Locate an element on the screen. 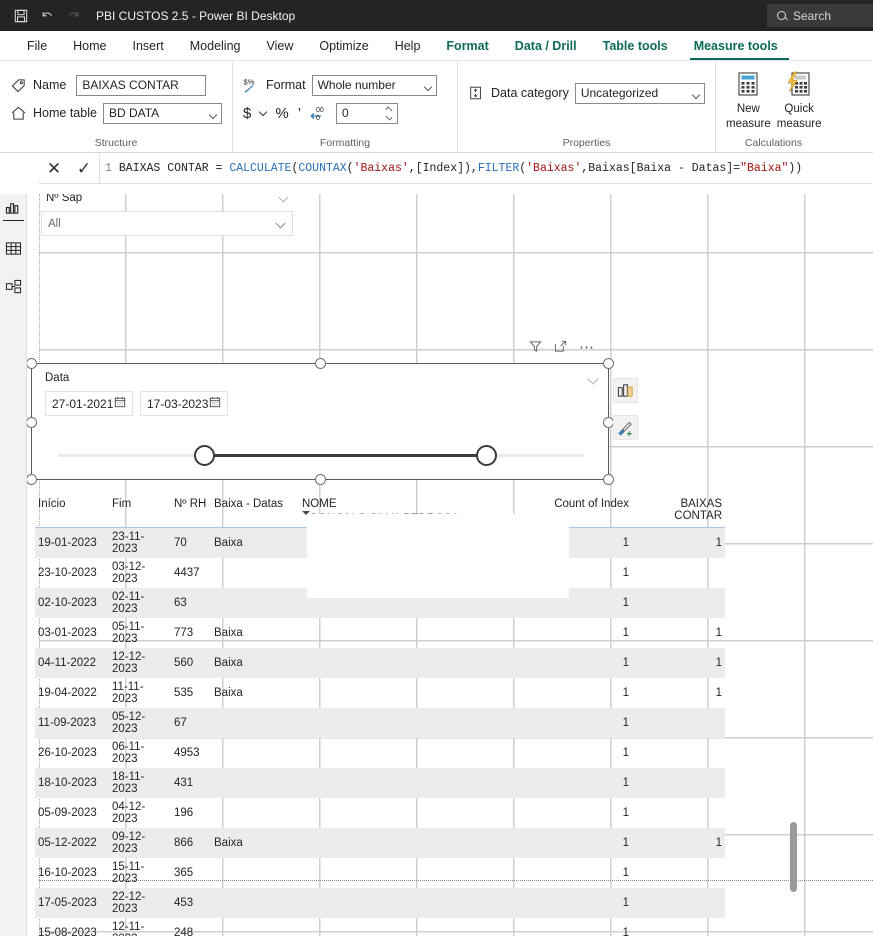 The width and height of the screenshot is (873, 936). date-slicer-chevron-down-icon is located at coordinates (593, 379).